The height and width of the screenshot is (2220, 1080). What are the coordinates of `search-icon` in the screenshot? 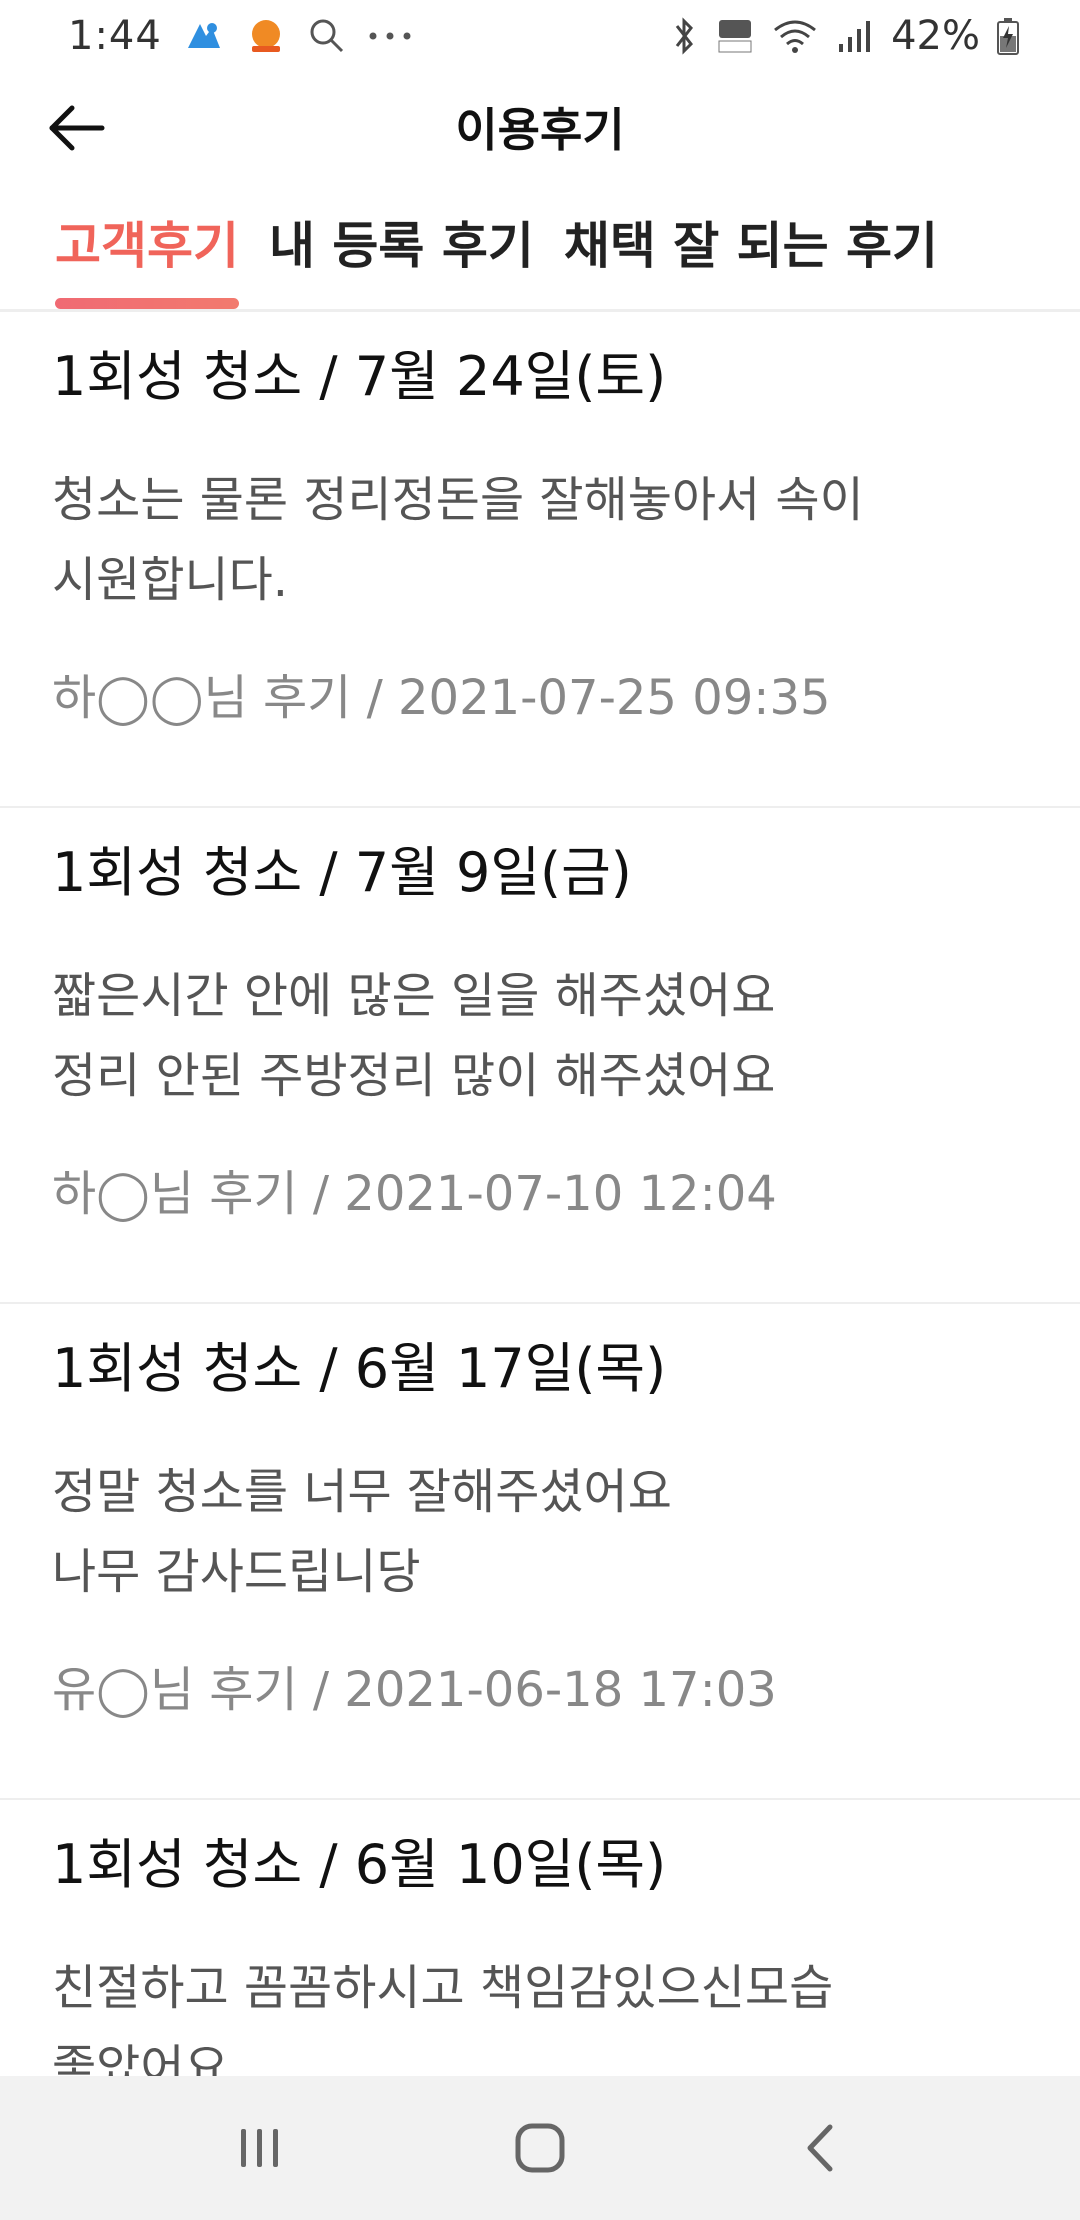 It's located at (327, 36).